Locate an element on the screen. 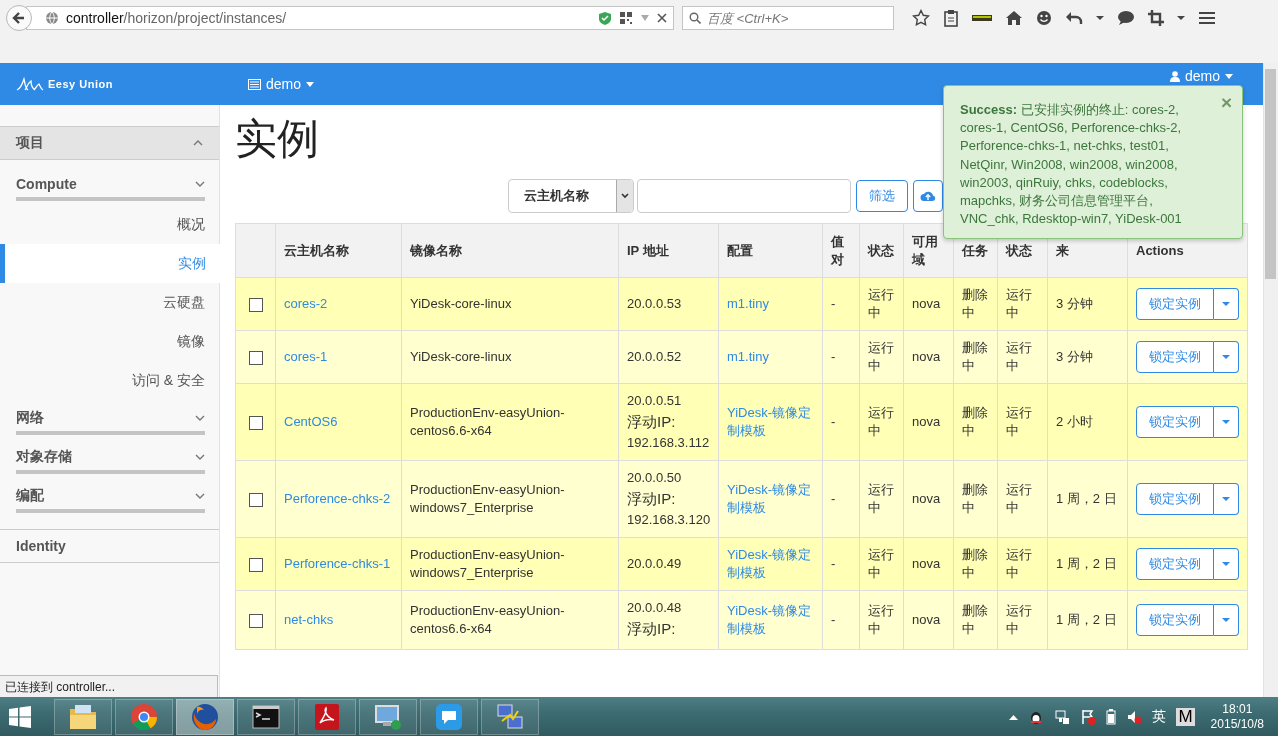  project-dropdown: demo is located at coordinates (281, 84).